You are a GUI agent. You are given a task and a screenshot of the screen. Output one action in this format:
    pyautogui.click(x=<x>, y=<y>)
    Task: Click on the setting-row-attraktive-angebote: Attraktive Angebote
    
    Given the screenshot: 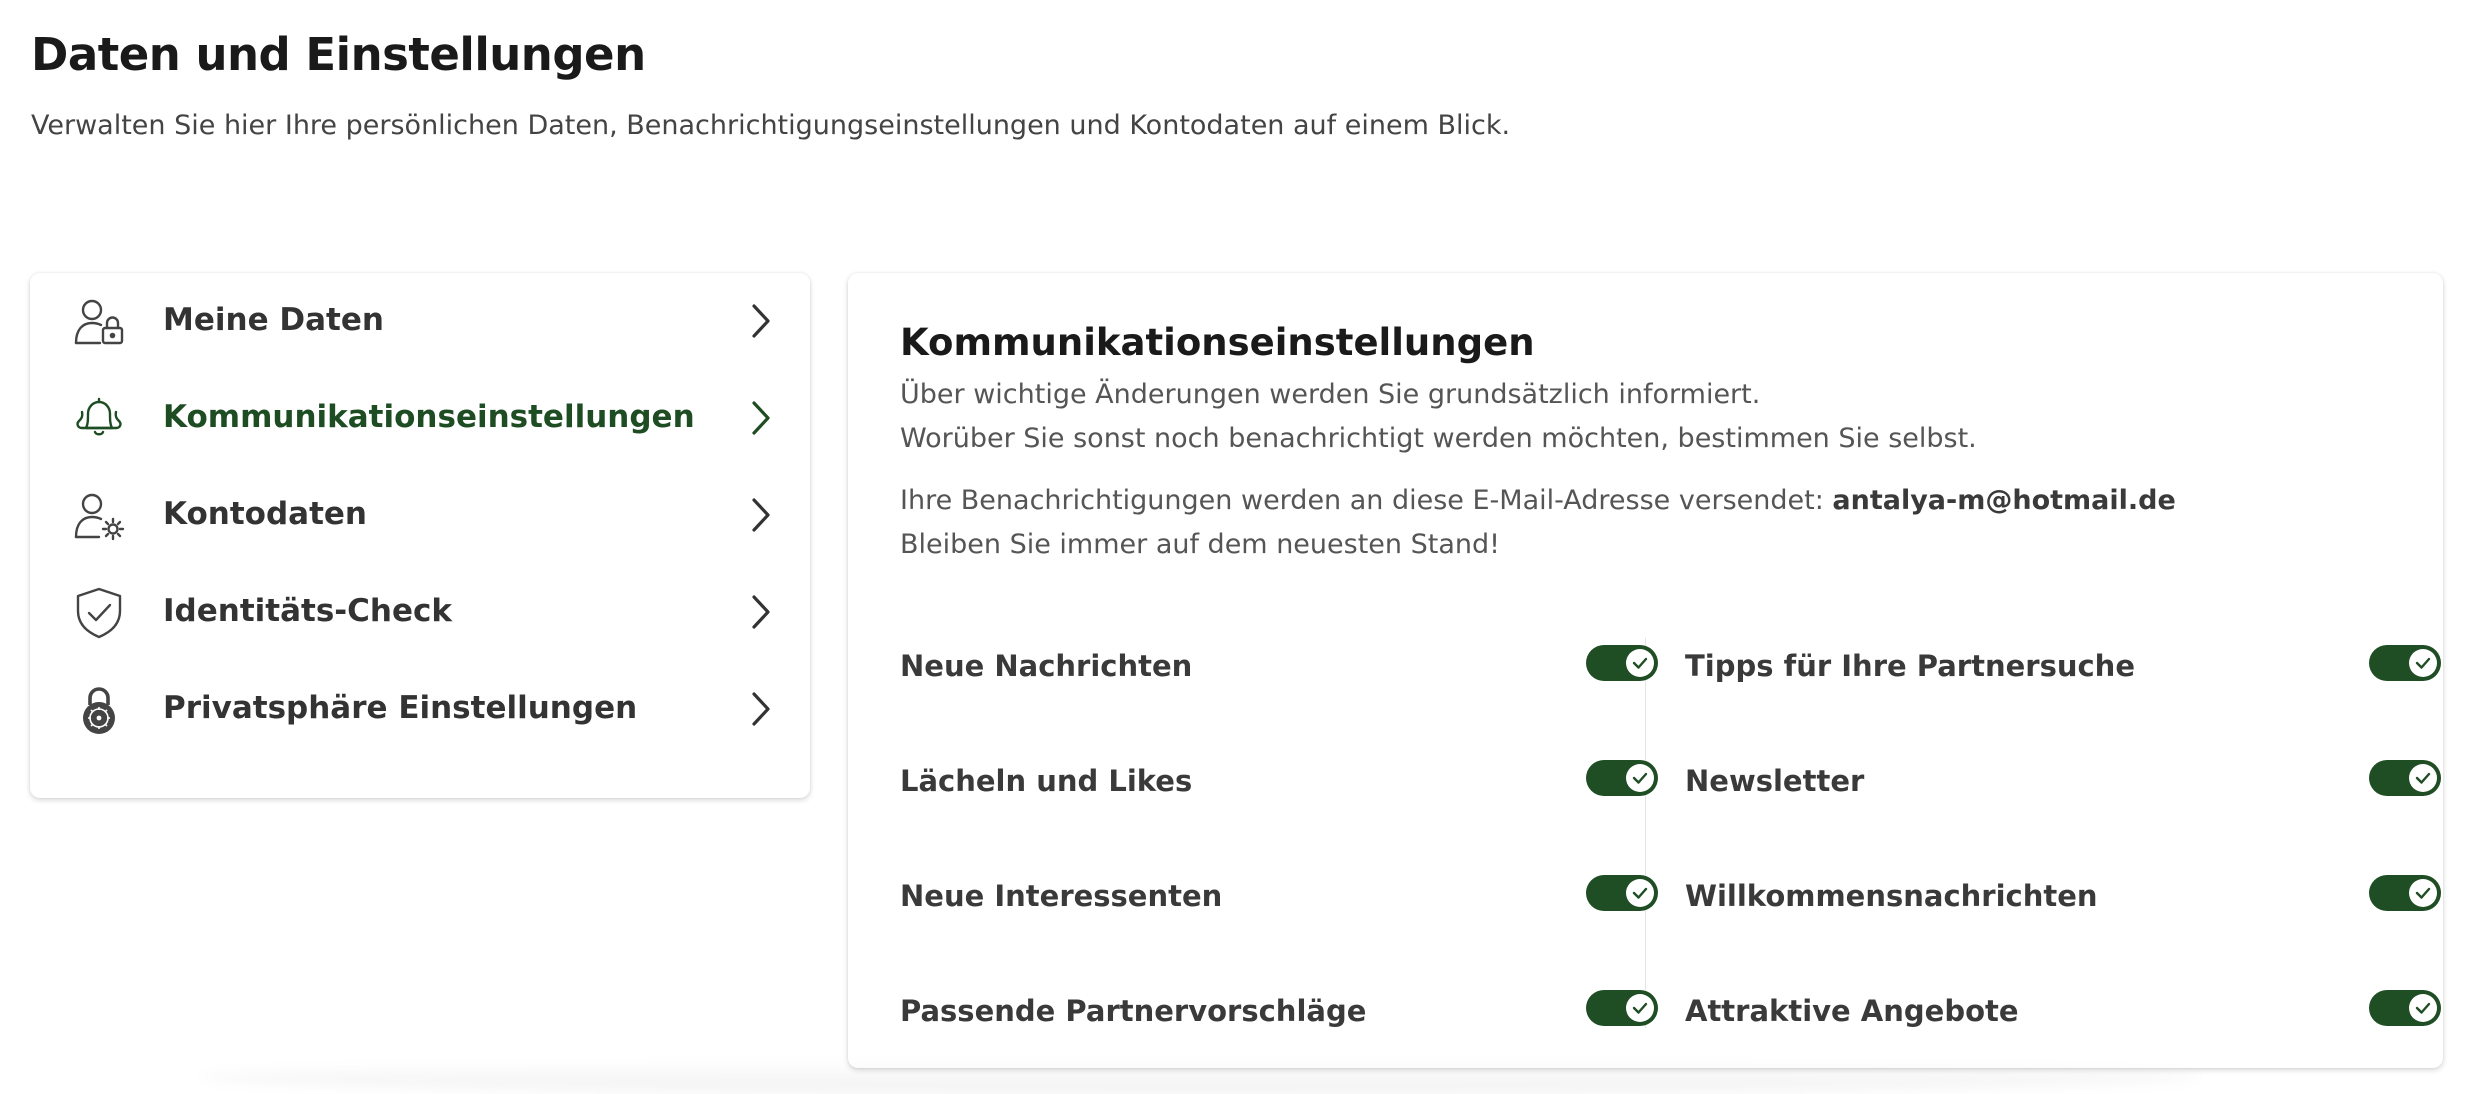 What is the action you would take?
    pyautogui.click(x=2065, y=1008)
    